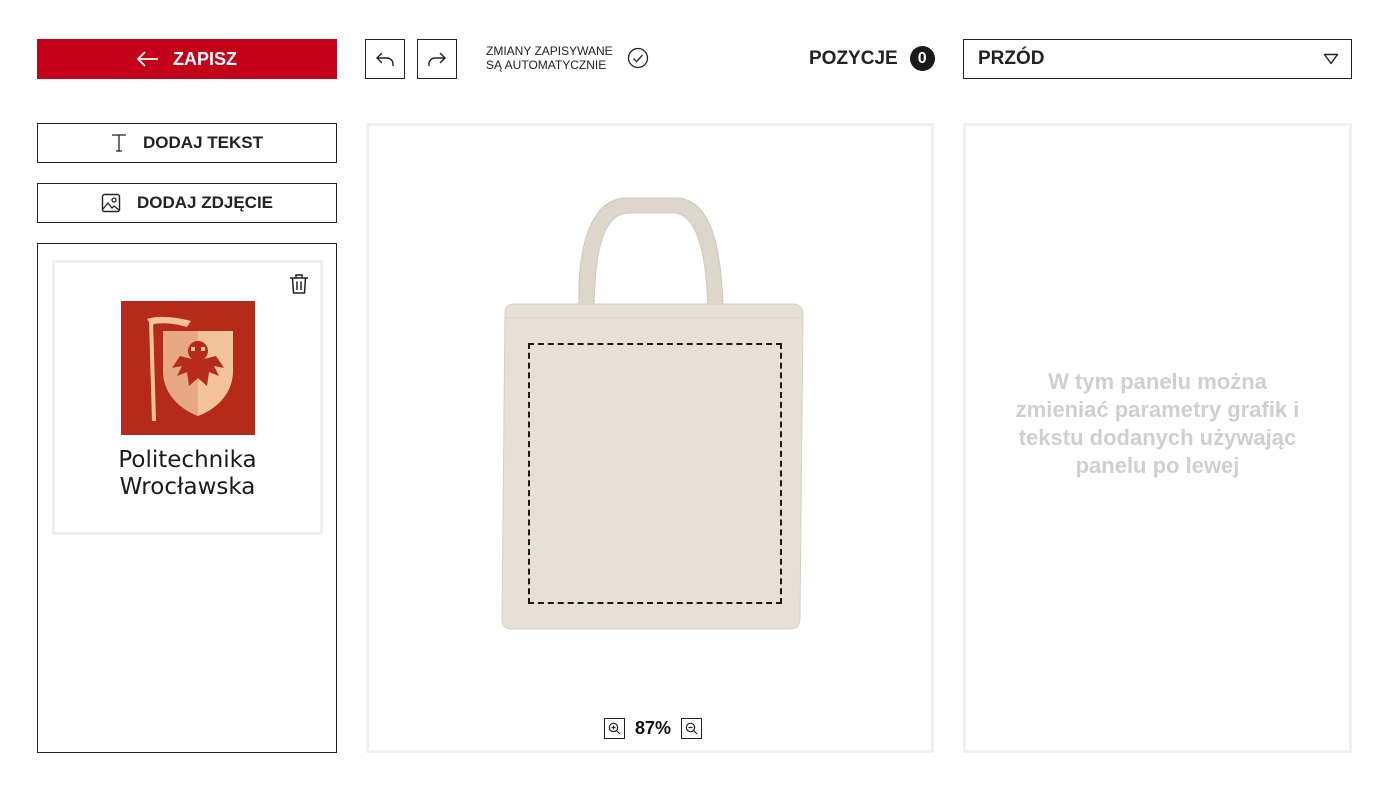 The height and width of the screenshot is (792, 1389). I want to click on undo-icon, so click(385, 59).